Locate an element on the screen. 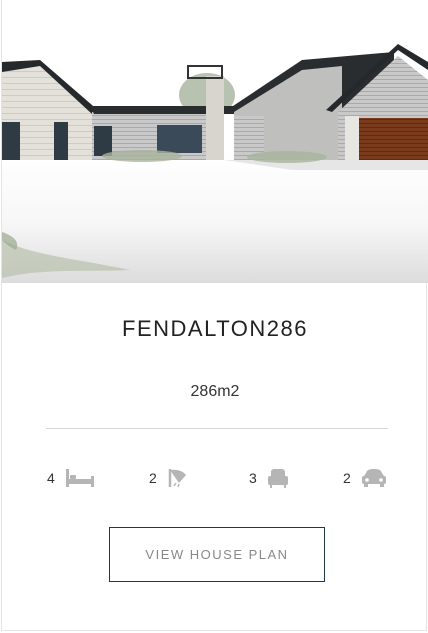  plan-features: 4 2 3 2 is located at coordinates (215, 478).